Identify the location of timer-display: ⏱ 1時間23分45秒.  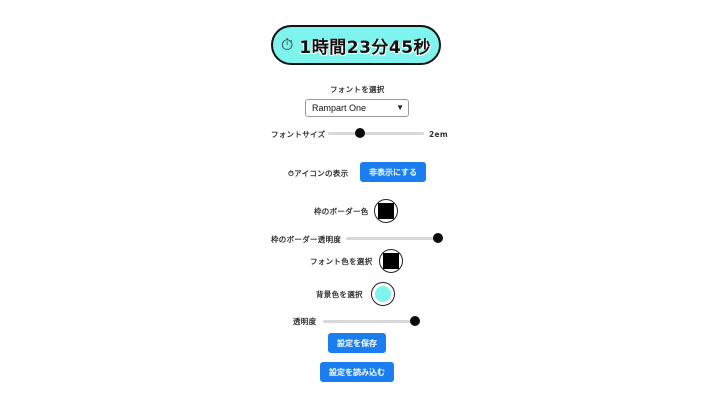
(356, 45).